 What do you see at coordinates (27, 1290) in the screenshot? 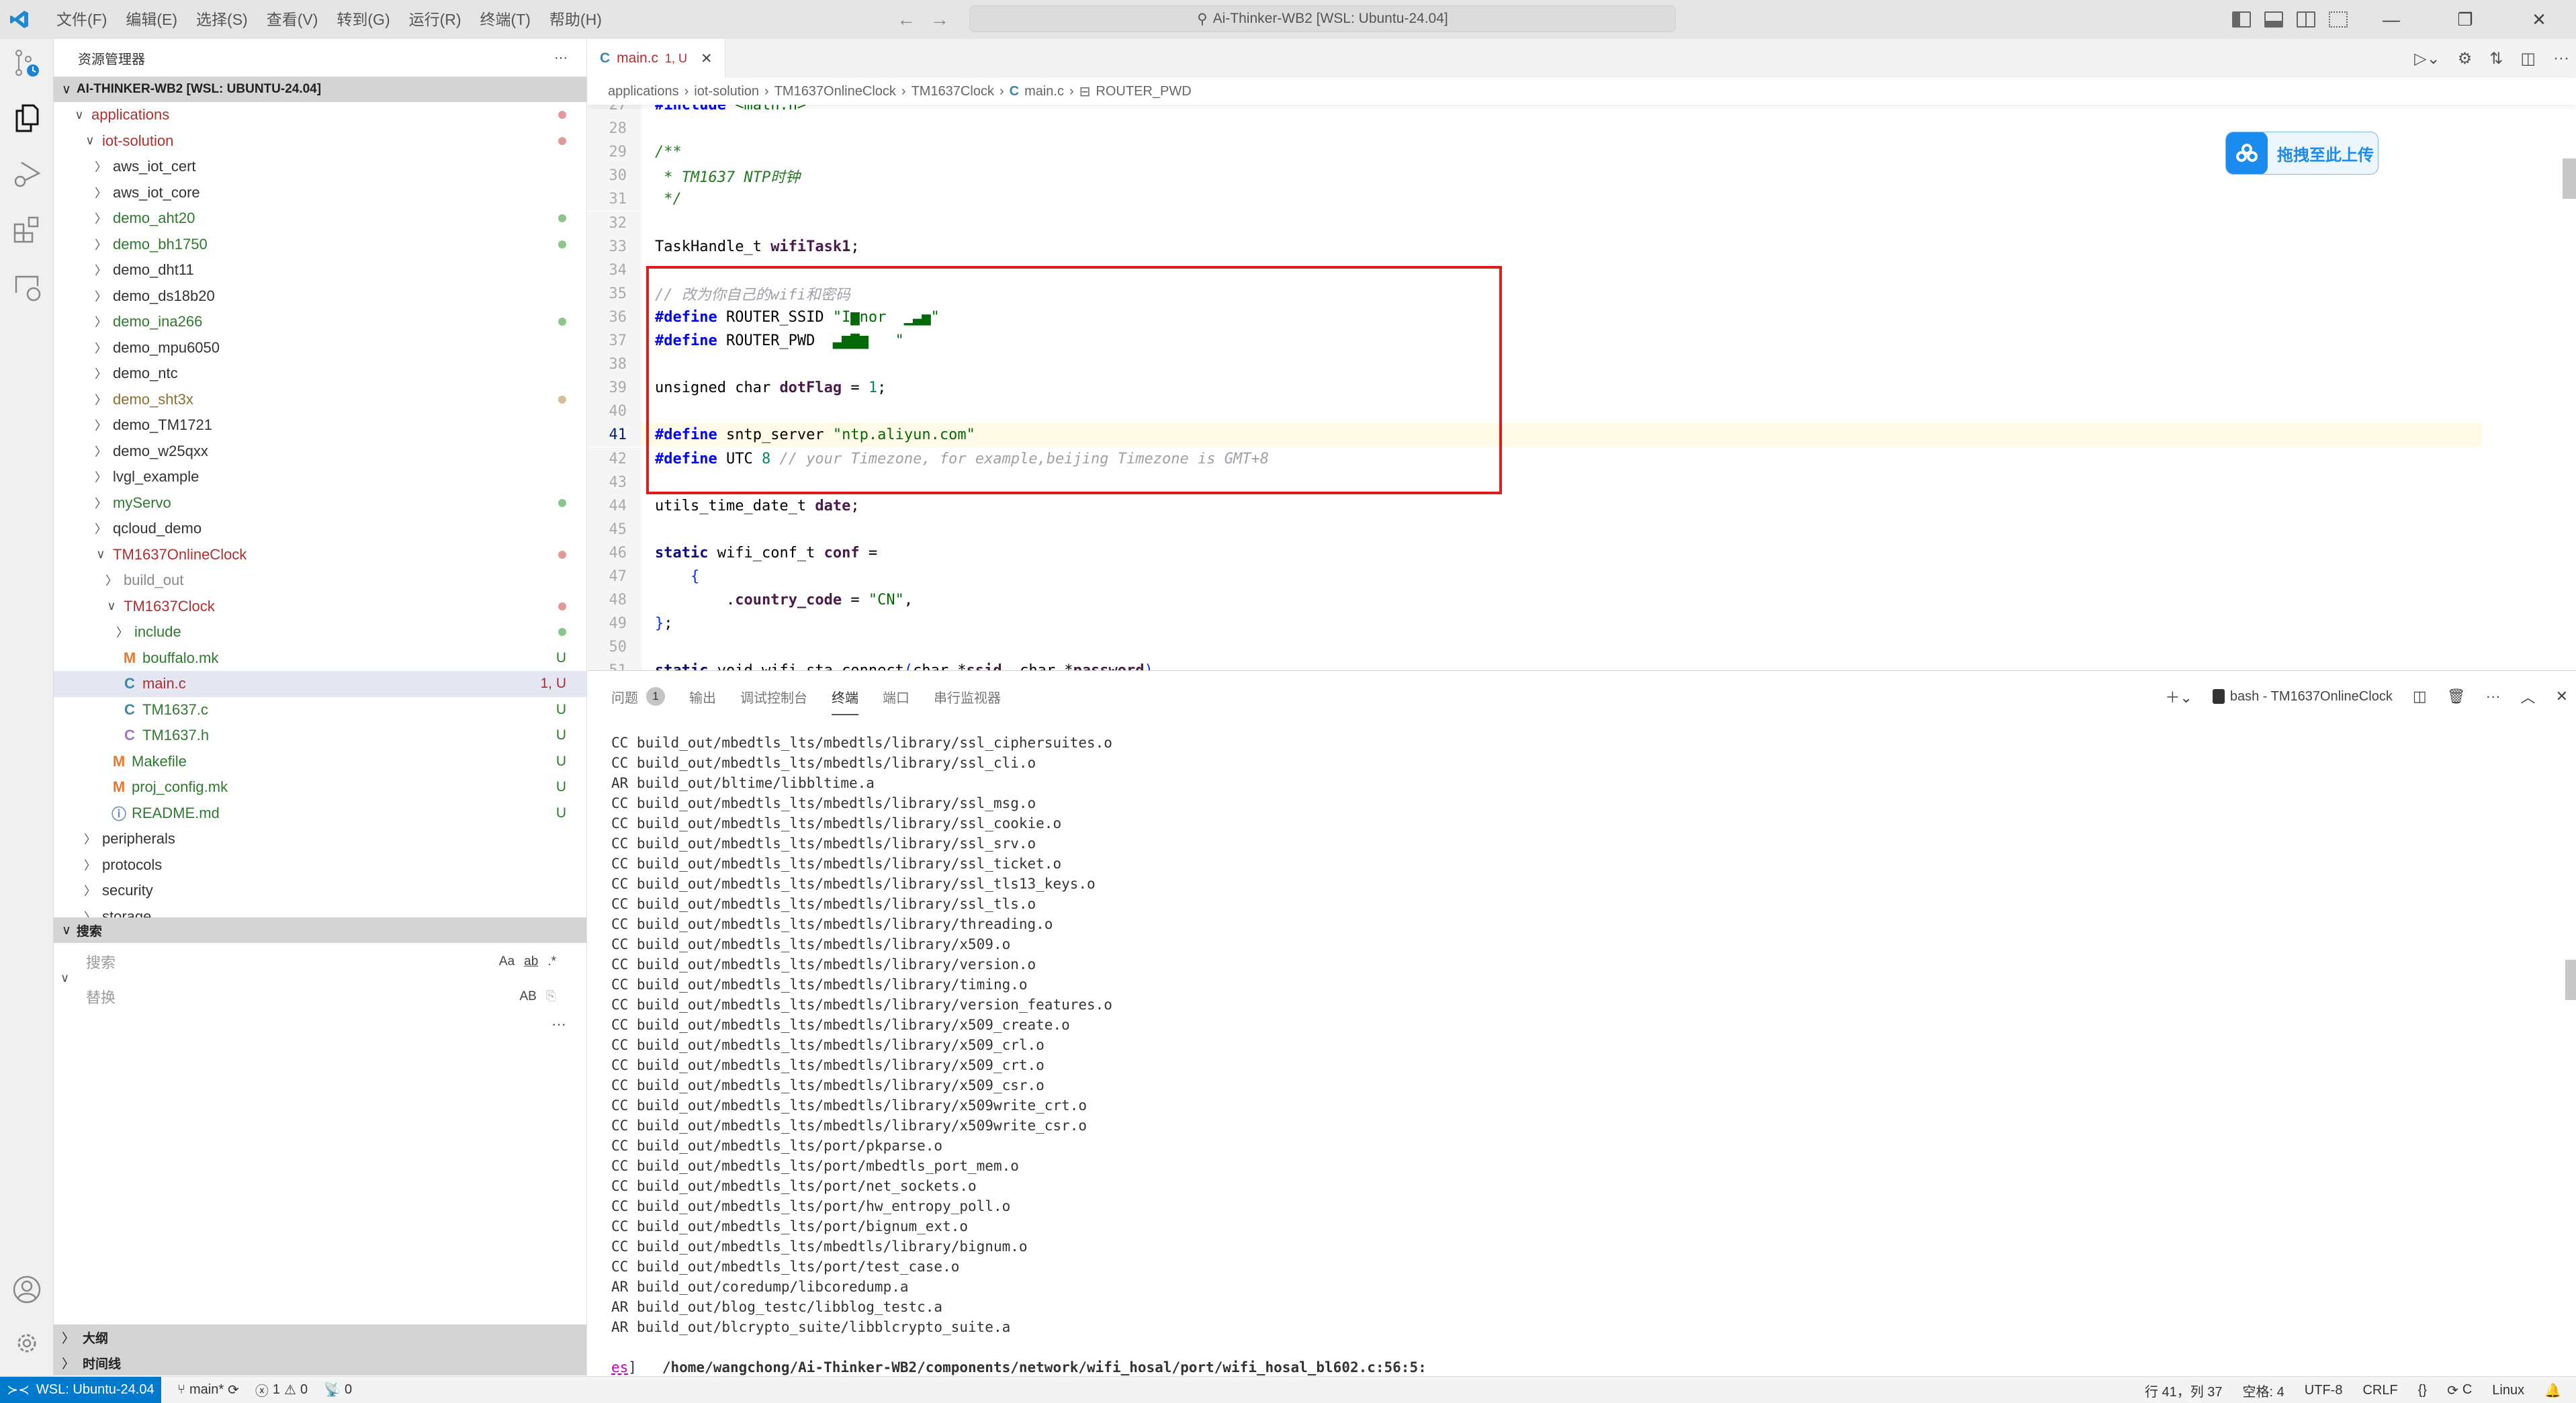
I see `accounts-icon` at bounding box center [27, 1290].